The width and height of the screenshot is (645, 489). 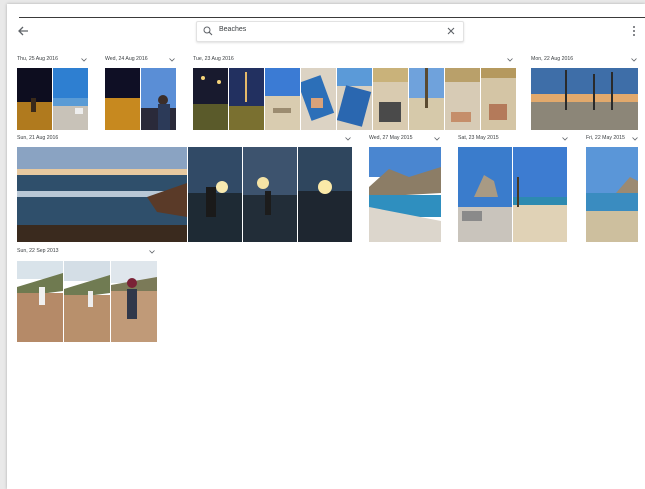 I want to click on date-header: Wed, 27 May 2015, so click(x=391, y=138).